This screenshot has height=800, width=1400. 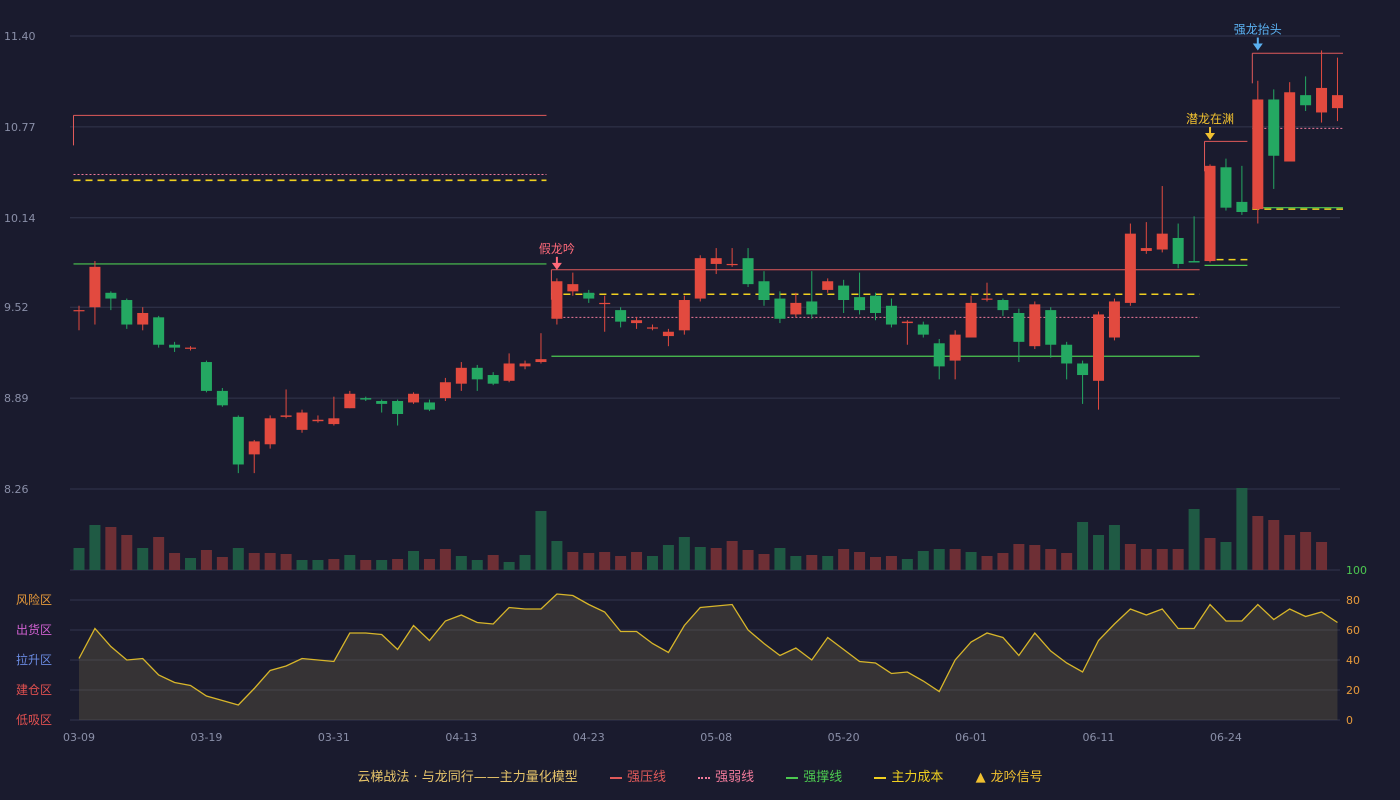 I want to click on indicator-tick-label: 80, so click(x=1353, y=600).